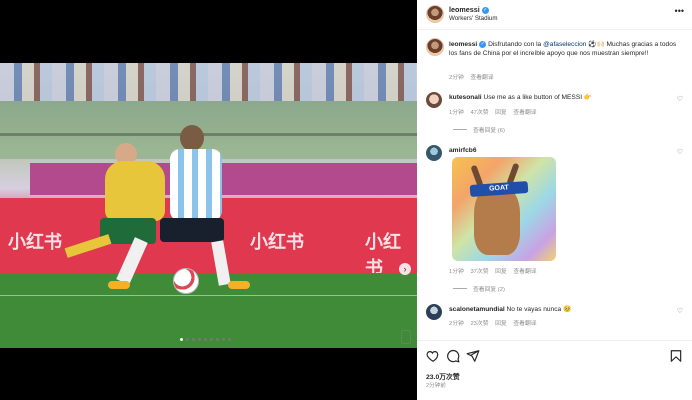 Image resolution: width=692 pixels, height=400 pixels. Describe the element at coordinates (479, 324) in the screenshot. I see `comment-likes: 23次赞` at that location.